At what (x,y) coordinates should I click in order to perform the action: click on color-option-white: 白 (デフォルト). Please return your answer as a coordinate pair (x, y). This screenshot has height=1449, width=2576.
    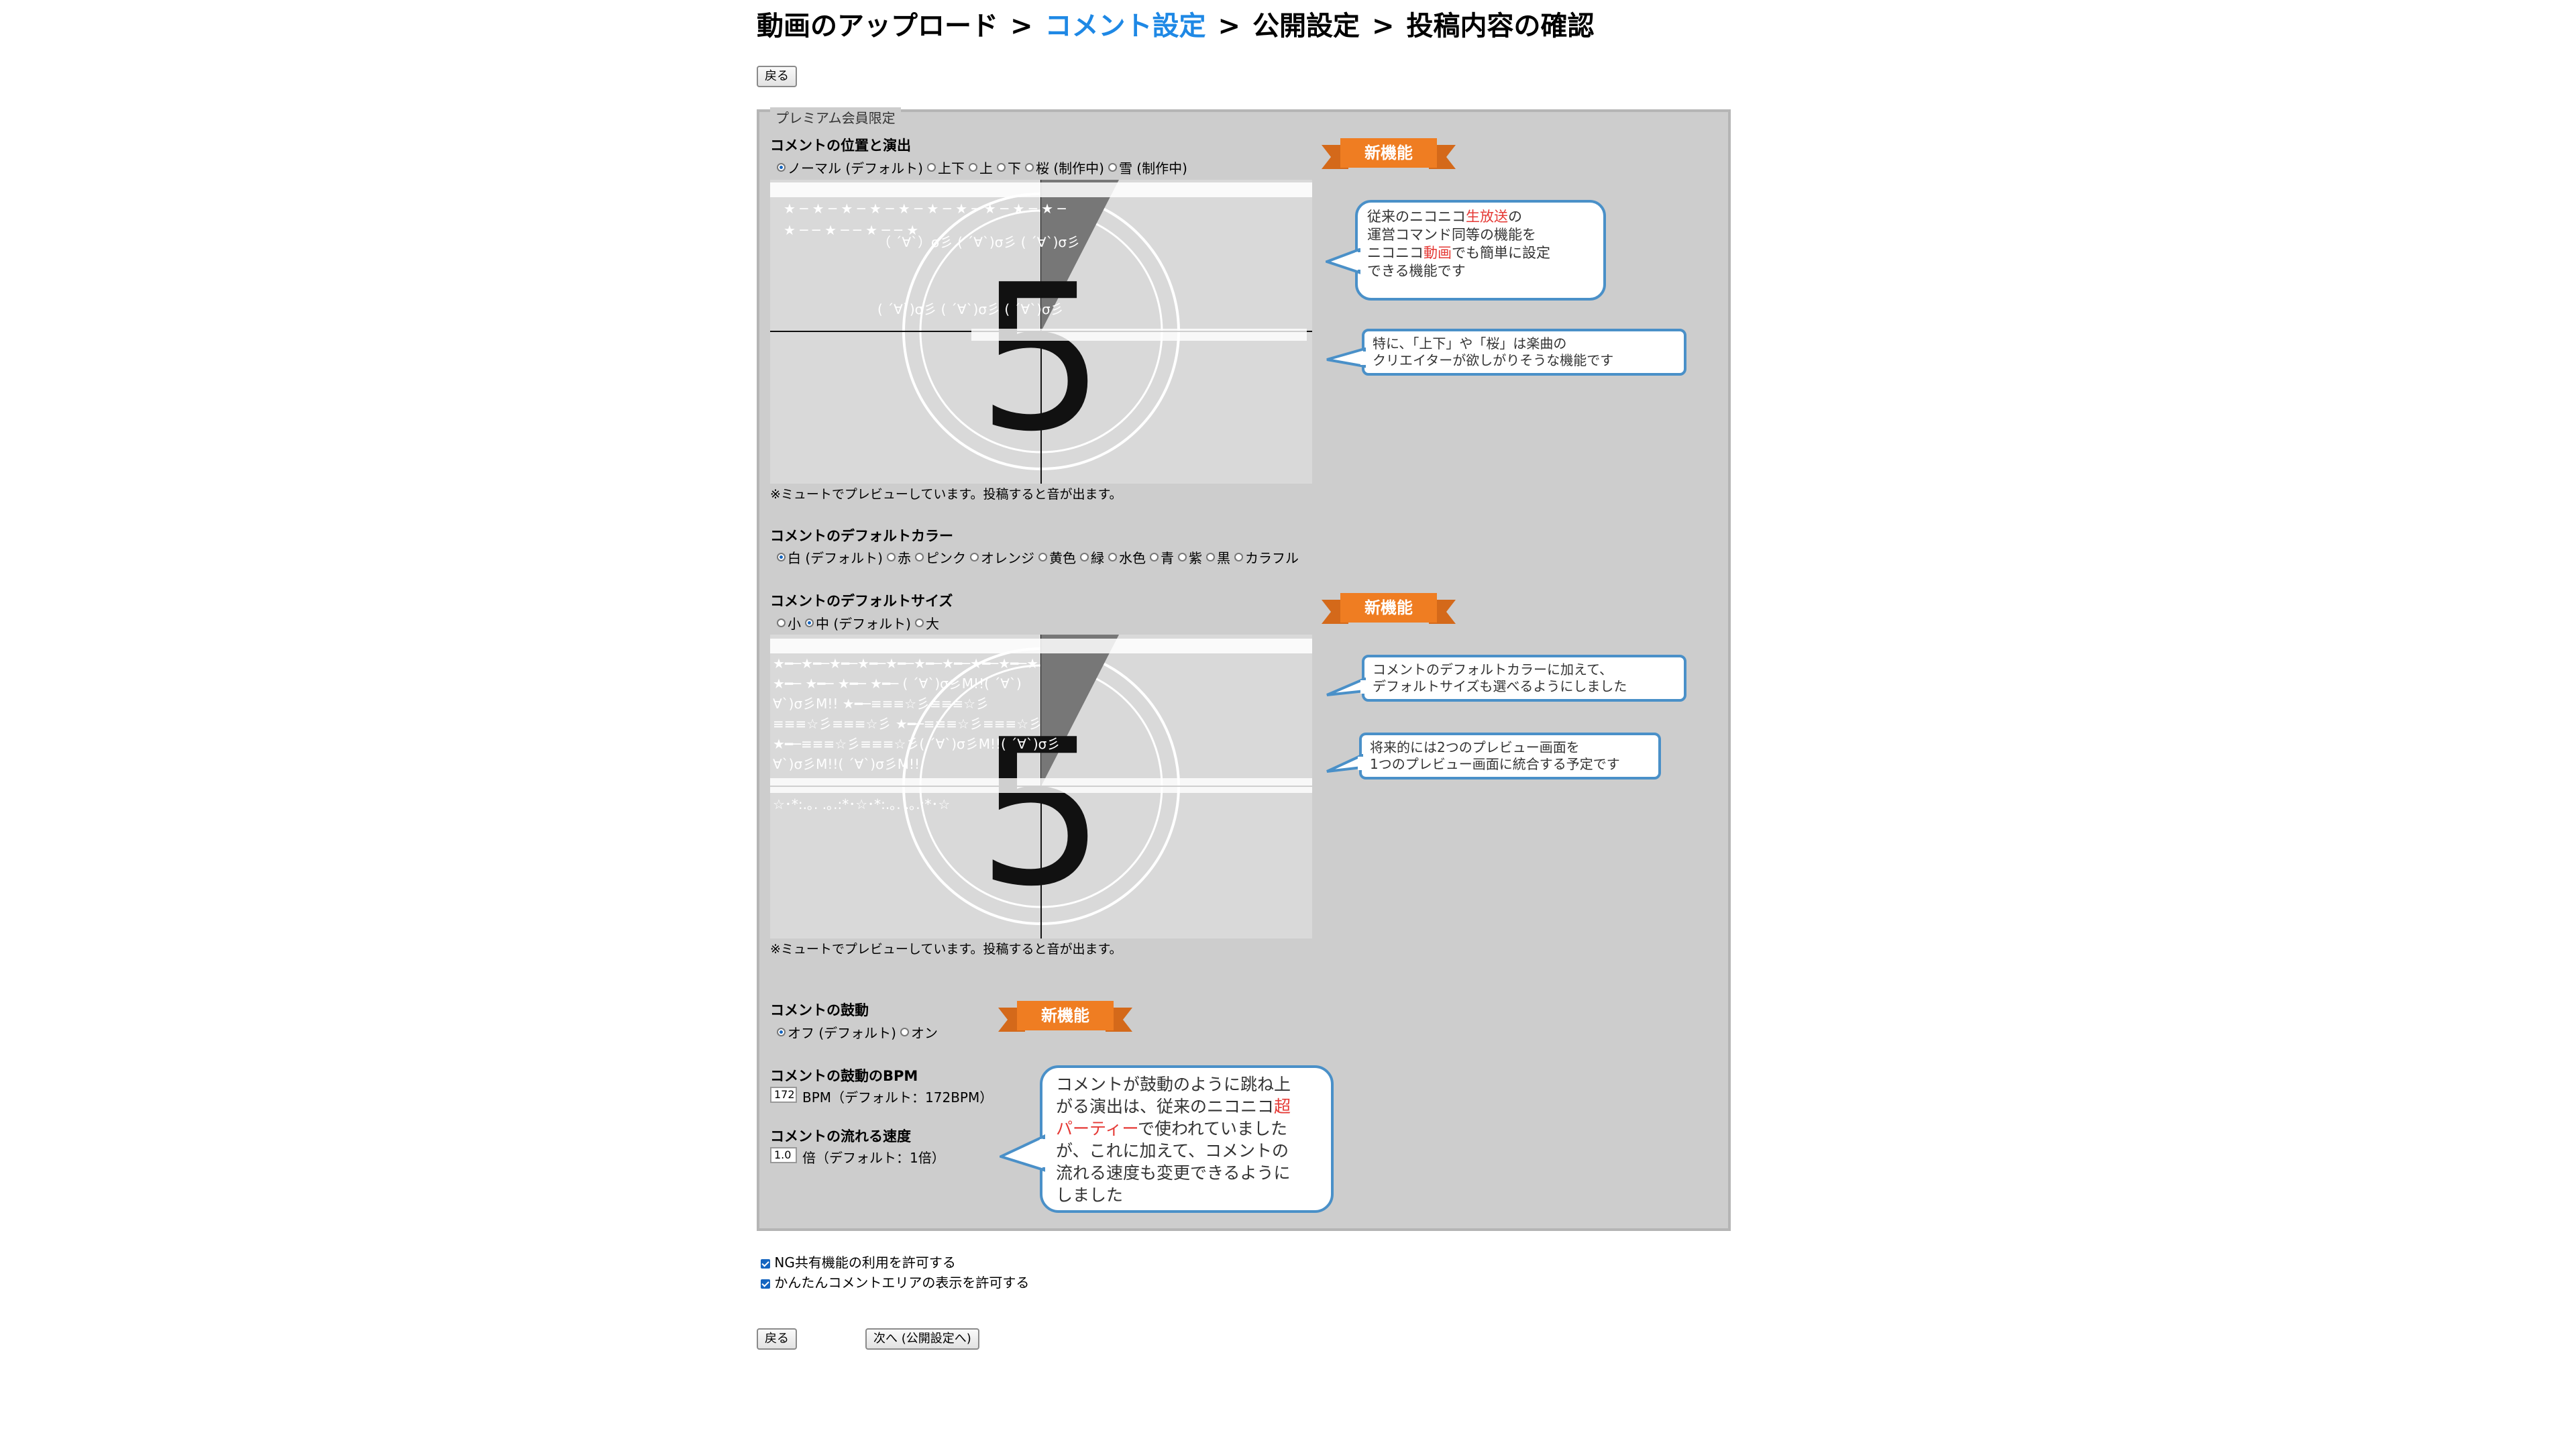
    Looking at the image, I should click on (830, 557).